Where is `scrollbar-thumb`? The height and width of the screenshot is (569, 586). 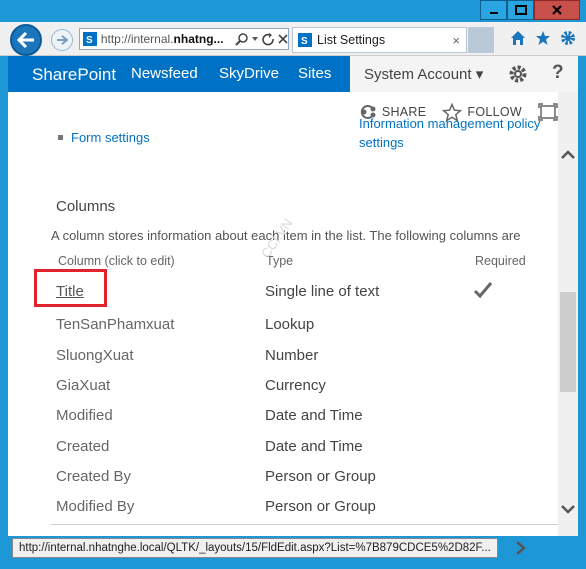
scrollbar-thumb is located at coordinates (568, 342).